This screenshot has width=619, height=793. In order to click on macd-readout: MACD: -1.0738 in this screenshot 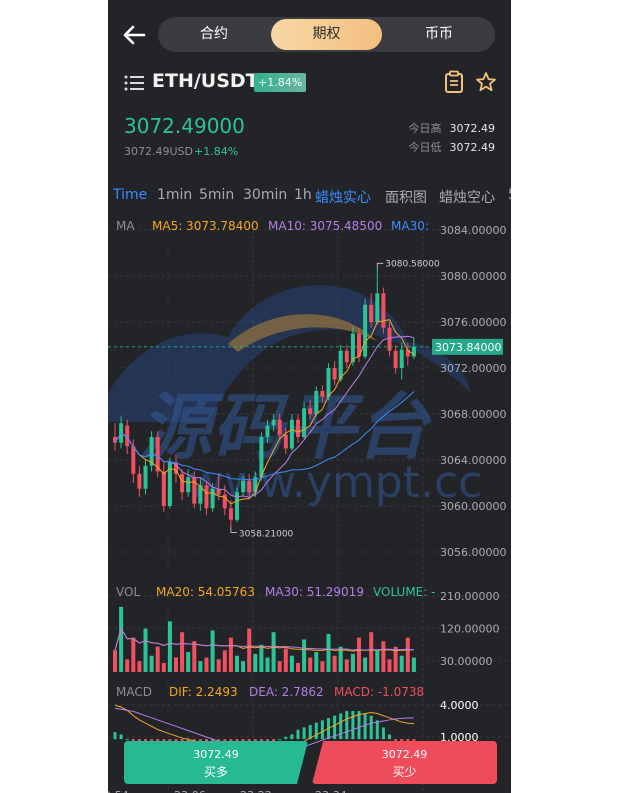, I will do `click(379, 692)`.